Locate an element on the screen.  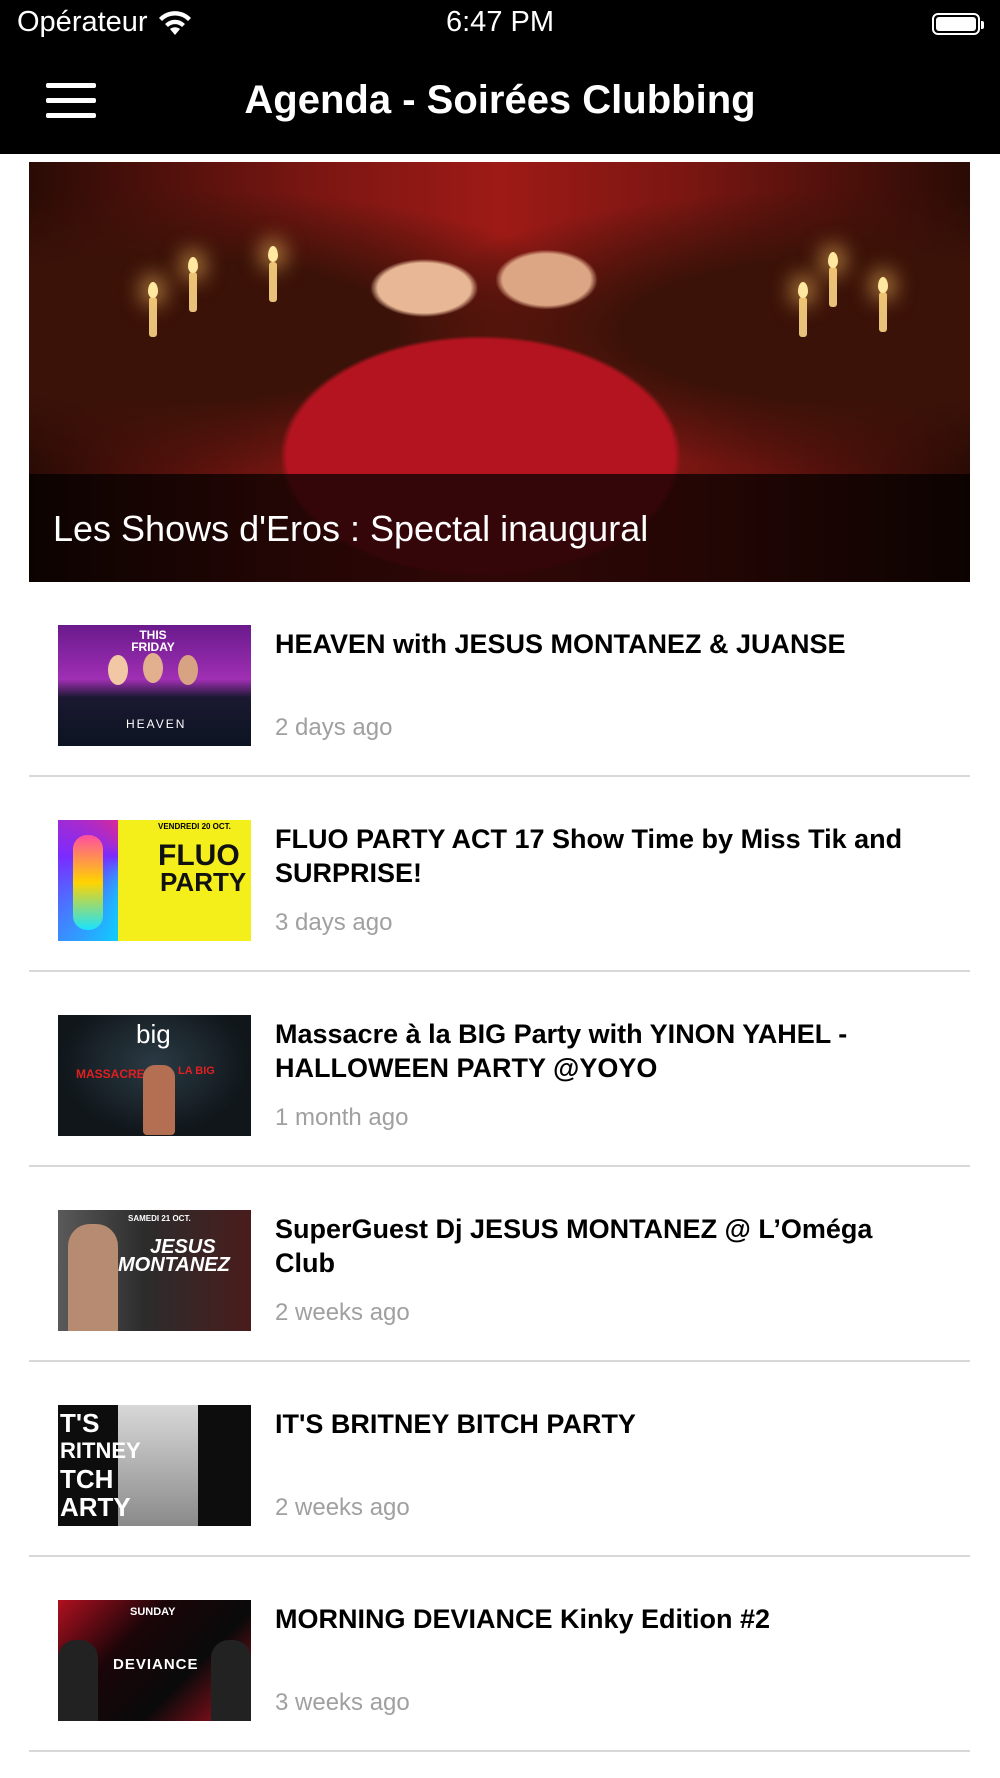
navigation-bar: Agenda - Soirées Clubbing is located at coordinates (500, 103).